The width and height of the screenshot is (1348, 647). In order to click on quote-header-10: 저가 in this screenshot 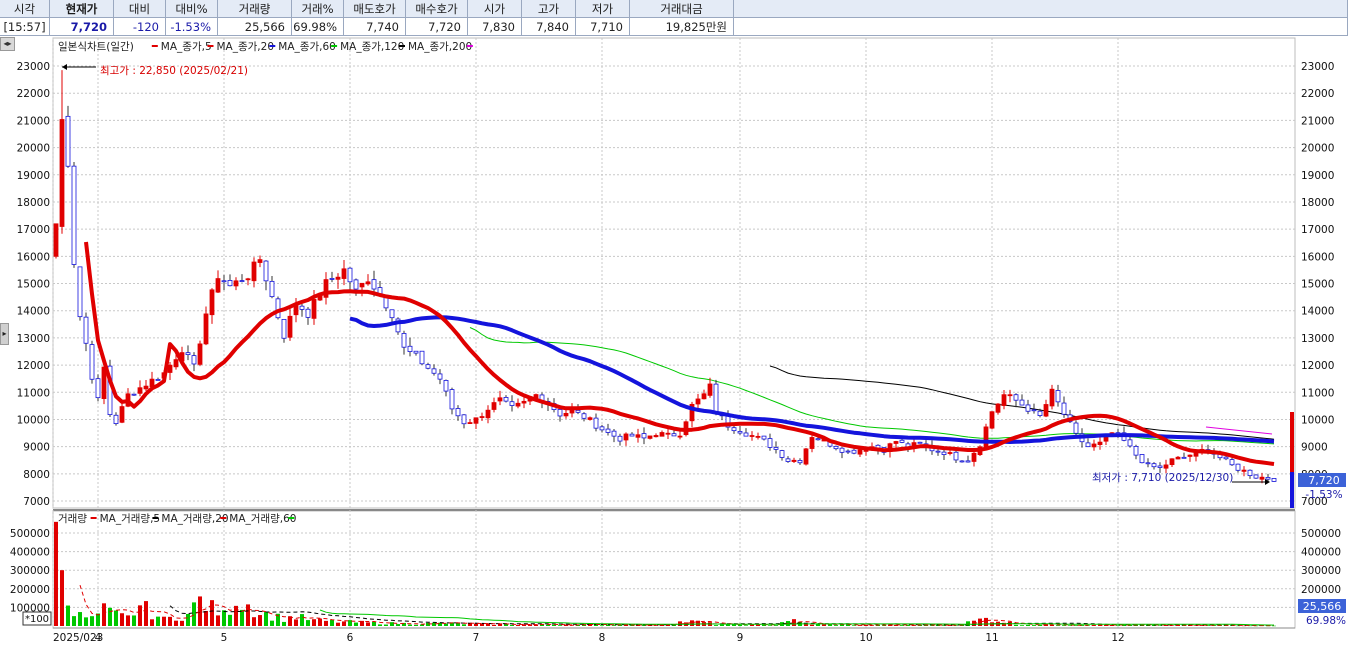, I will do `click(603, 9)`.